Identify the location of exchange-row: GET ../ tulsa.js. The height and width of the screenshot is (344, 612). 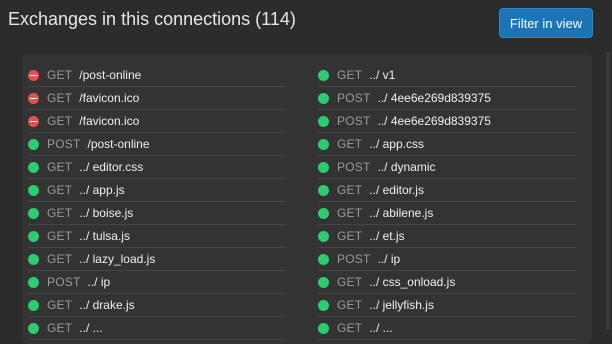
(157, 236).